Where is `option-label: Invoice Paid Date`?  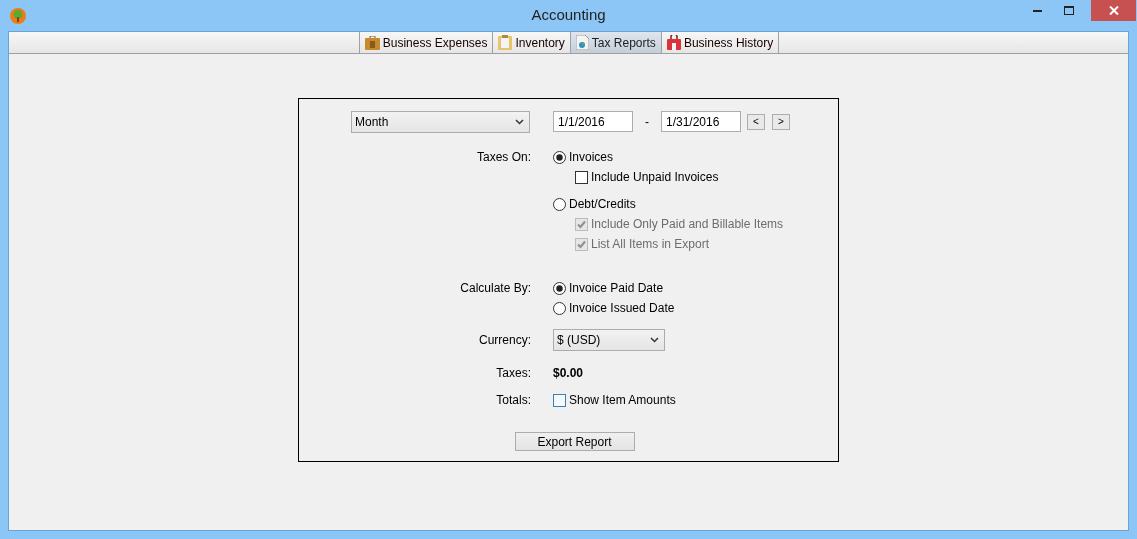
option-label: Invoice Paid Date is located at coordinates (616, 288).